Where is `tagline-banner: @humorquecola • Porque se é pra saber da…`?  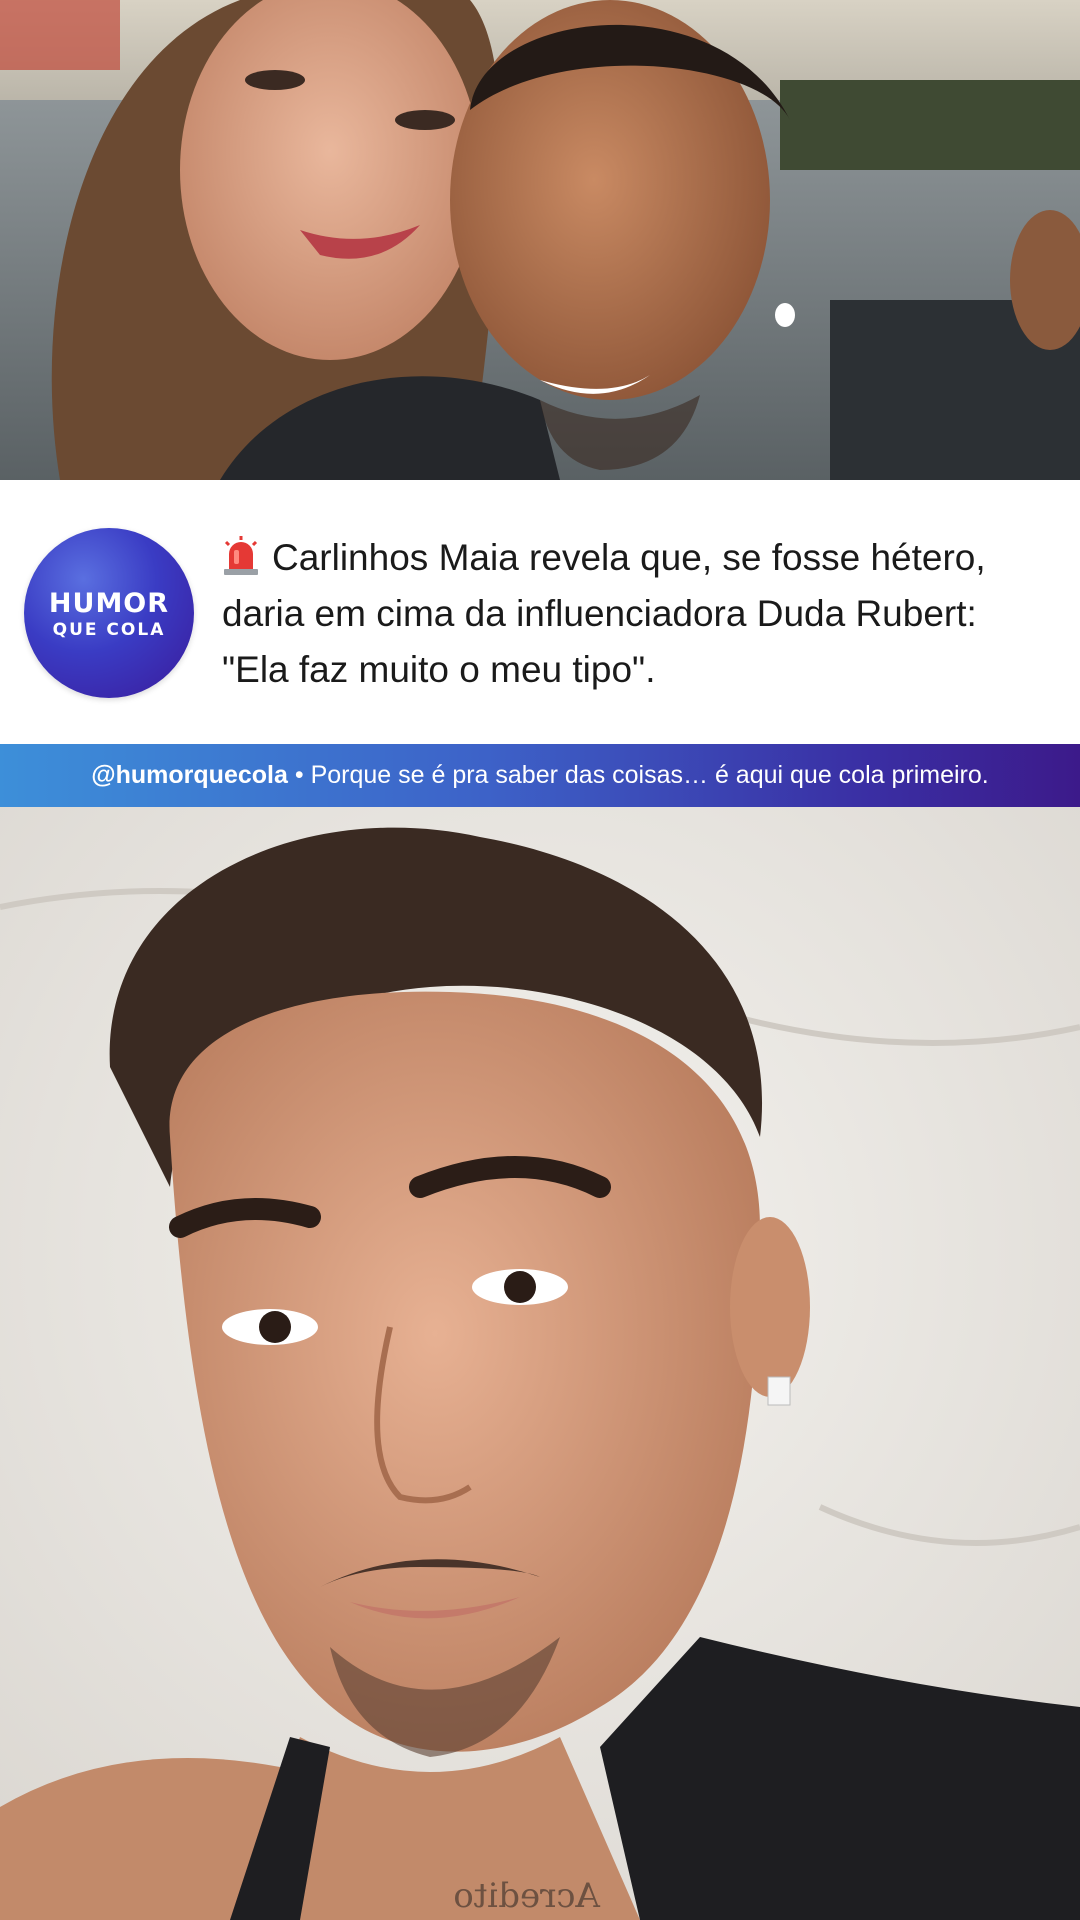 tagline-banner: @humorquecola • Porque se é pra saber da… is located at coordinates (540, 775).